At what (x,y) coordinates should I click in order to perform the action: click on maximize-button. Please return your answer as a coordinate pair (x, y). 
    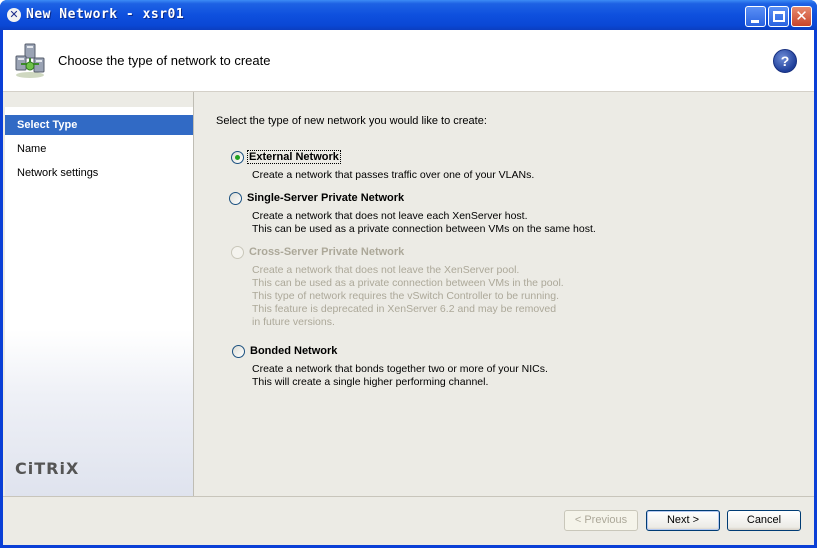
    Looking at the image, I should click on (778, 16).